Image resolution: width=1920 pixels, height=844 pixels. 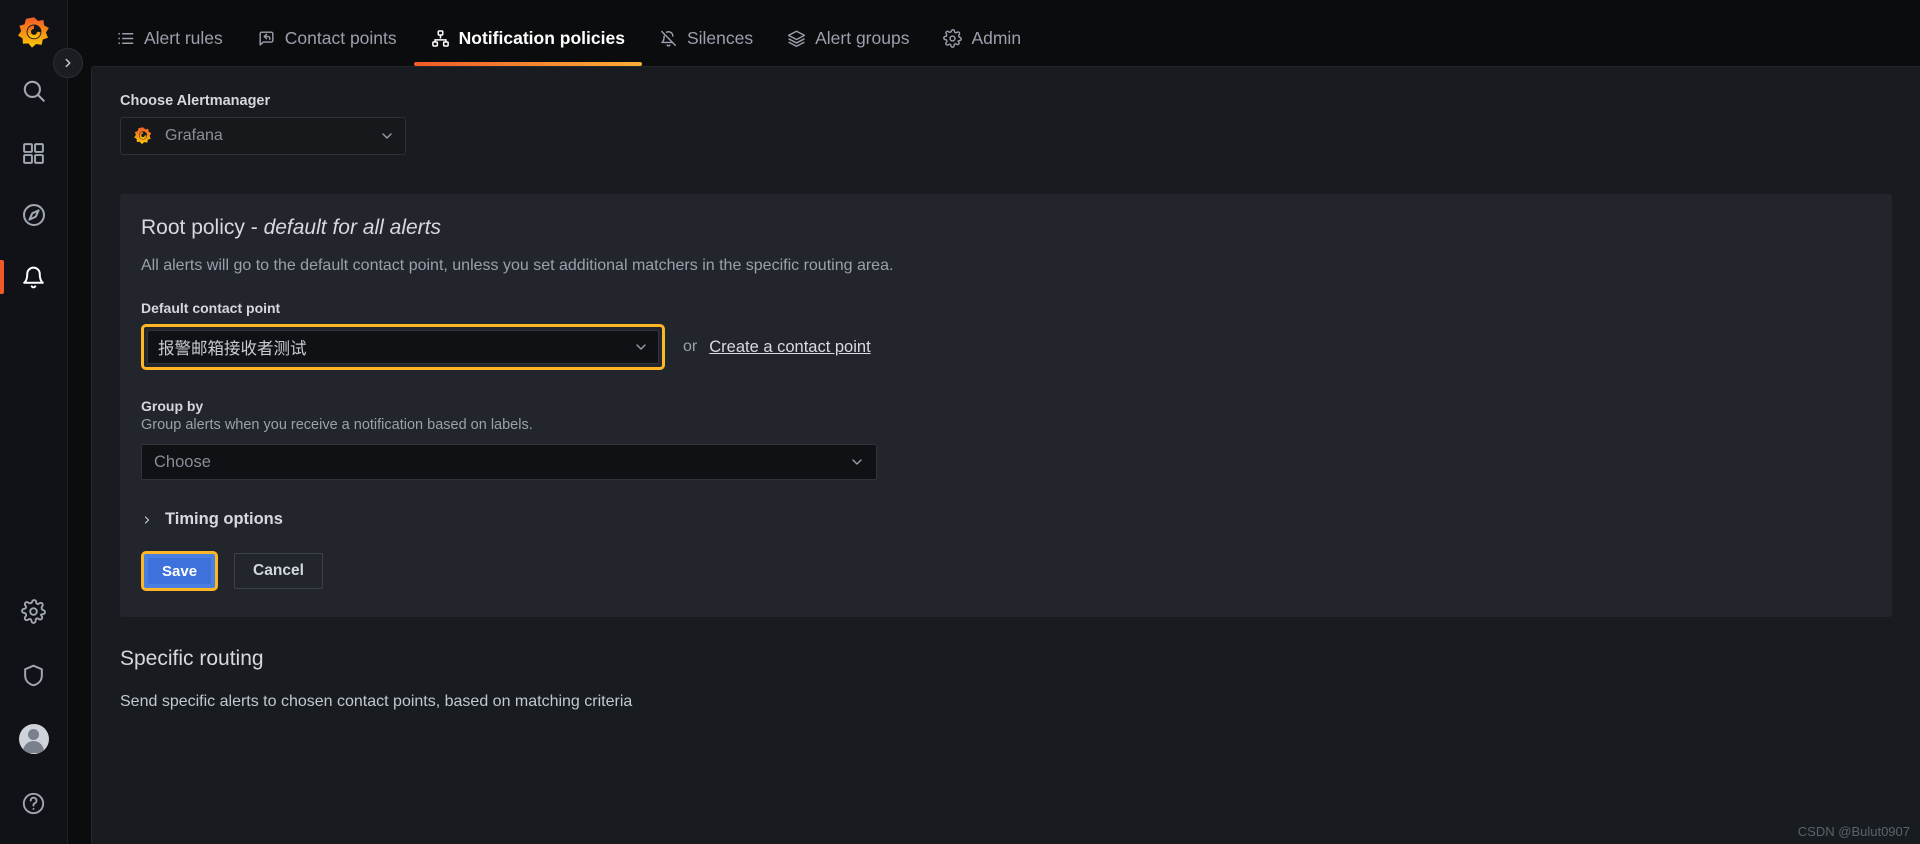 I want to click on choose-alertmanager-label: Choose Alertmanager, so click(x=195, y=101).